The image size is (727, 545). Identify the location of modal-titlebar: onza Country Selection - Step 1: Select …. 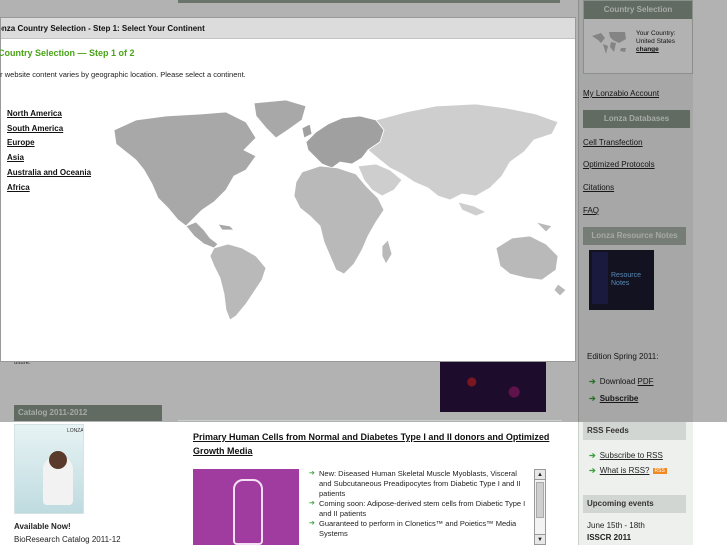
(288, 28).